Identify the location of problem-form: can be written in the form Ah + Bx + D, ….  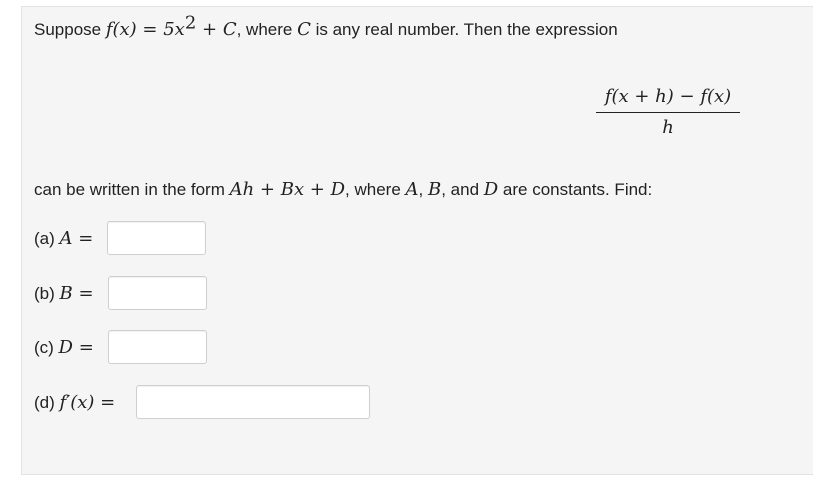
(343, 190).